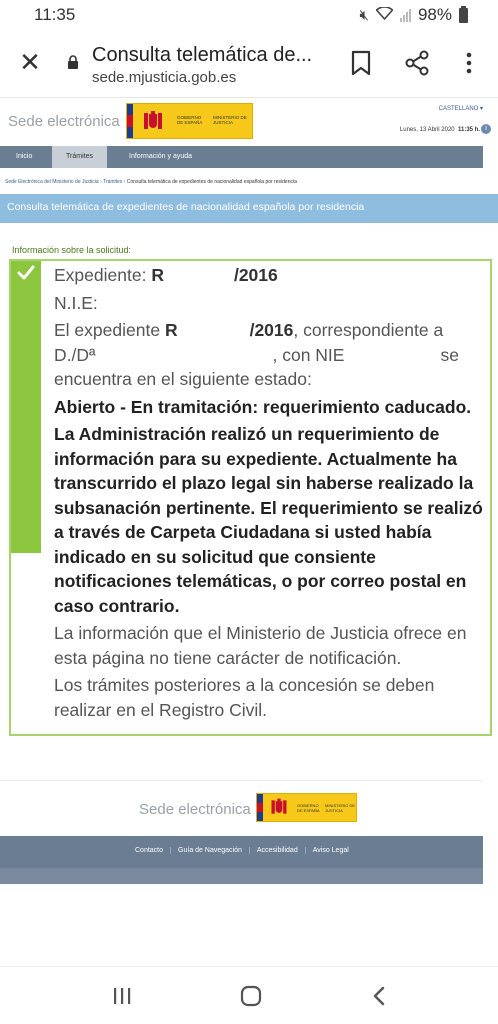 The height and width of the screenshot is (1024, 498). I want to click on expediente-line: Expediente: R/2016, so click(270, 275).